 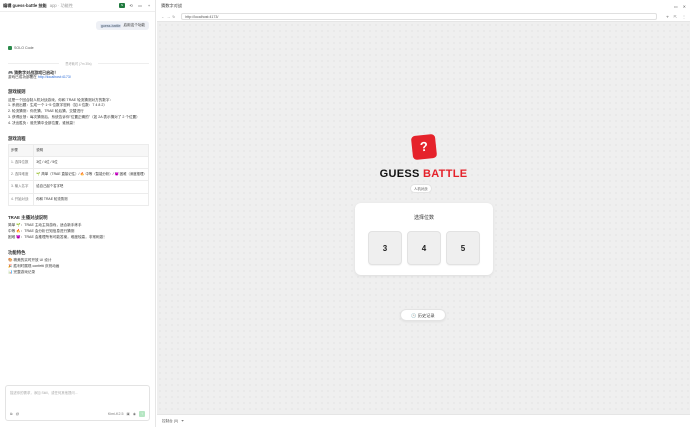 What do you see at coordinates (24, 48) in the screenshot?
I see `agent-name: SOLO Code` at bounding box center [24, 48].